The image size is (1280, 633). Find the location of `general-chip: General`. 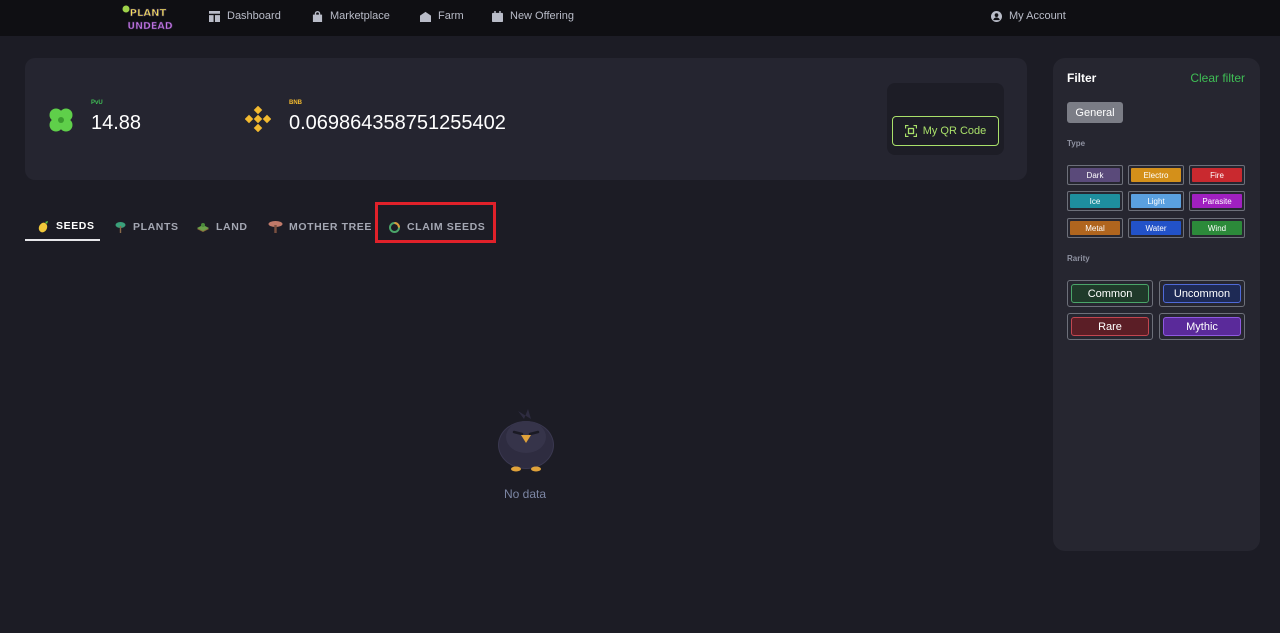

general-chip: General is located at coordinates (1095, 112).